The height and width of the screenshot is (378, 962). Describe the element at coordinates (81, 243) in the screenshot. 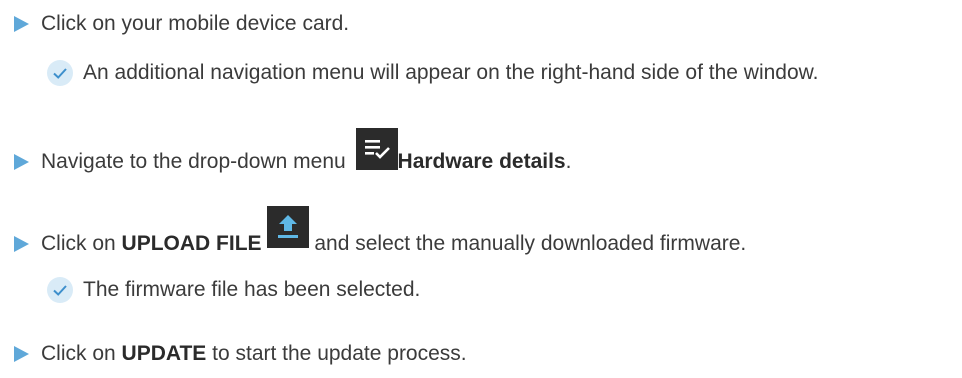

I see `step-3-text: Click on` at that location.